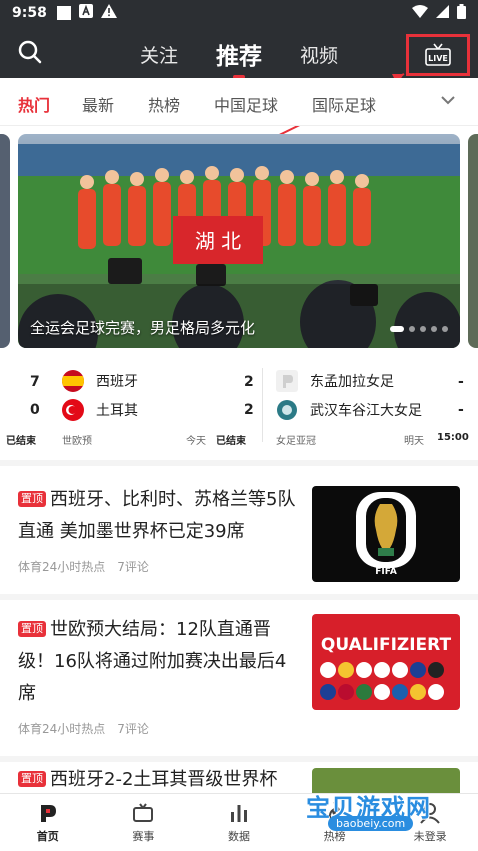  I want to click on news-title: 置顶 世欧预大结局：12队直通晋级！16队将通过附加赛决出最后4席, so click(161, 662).